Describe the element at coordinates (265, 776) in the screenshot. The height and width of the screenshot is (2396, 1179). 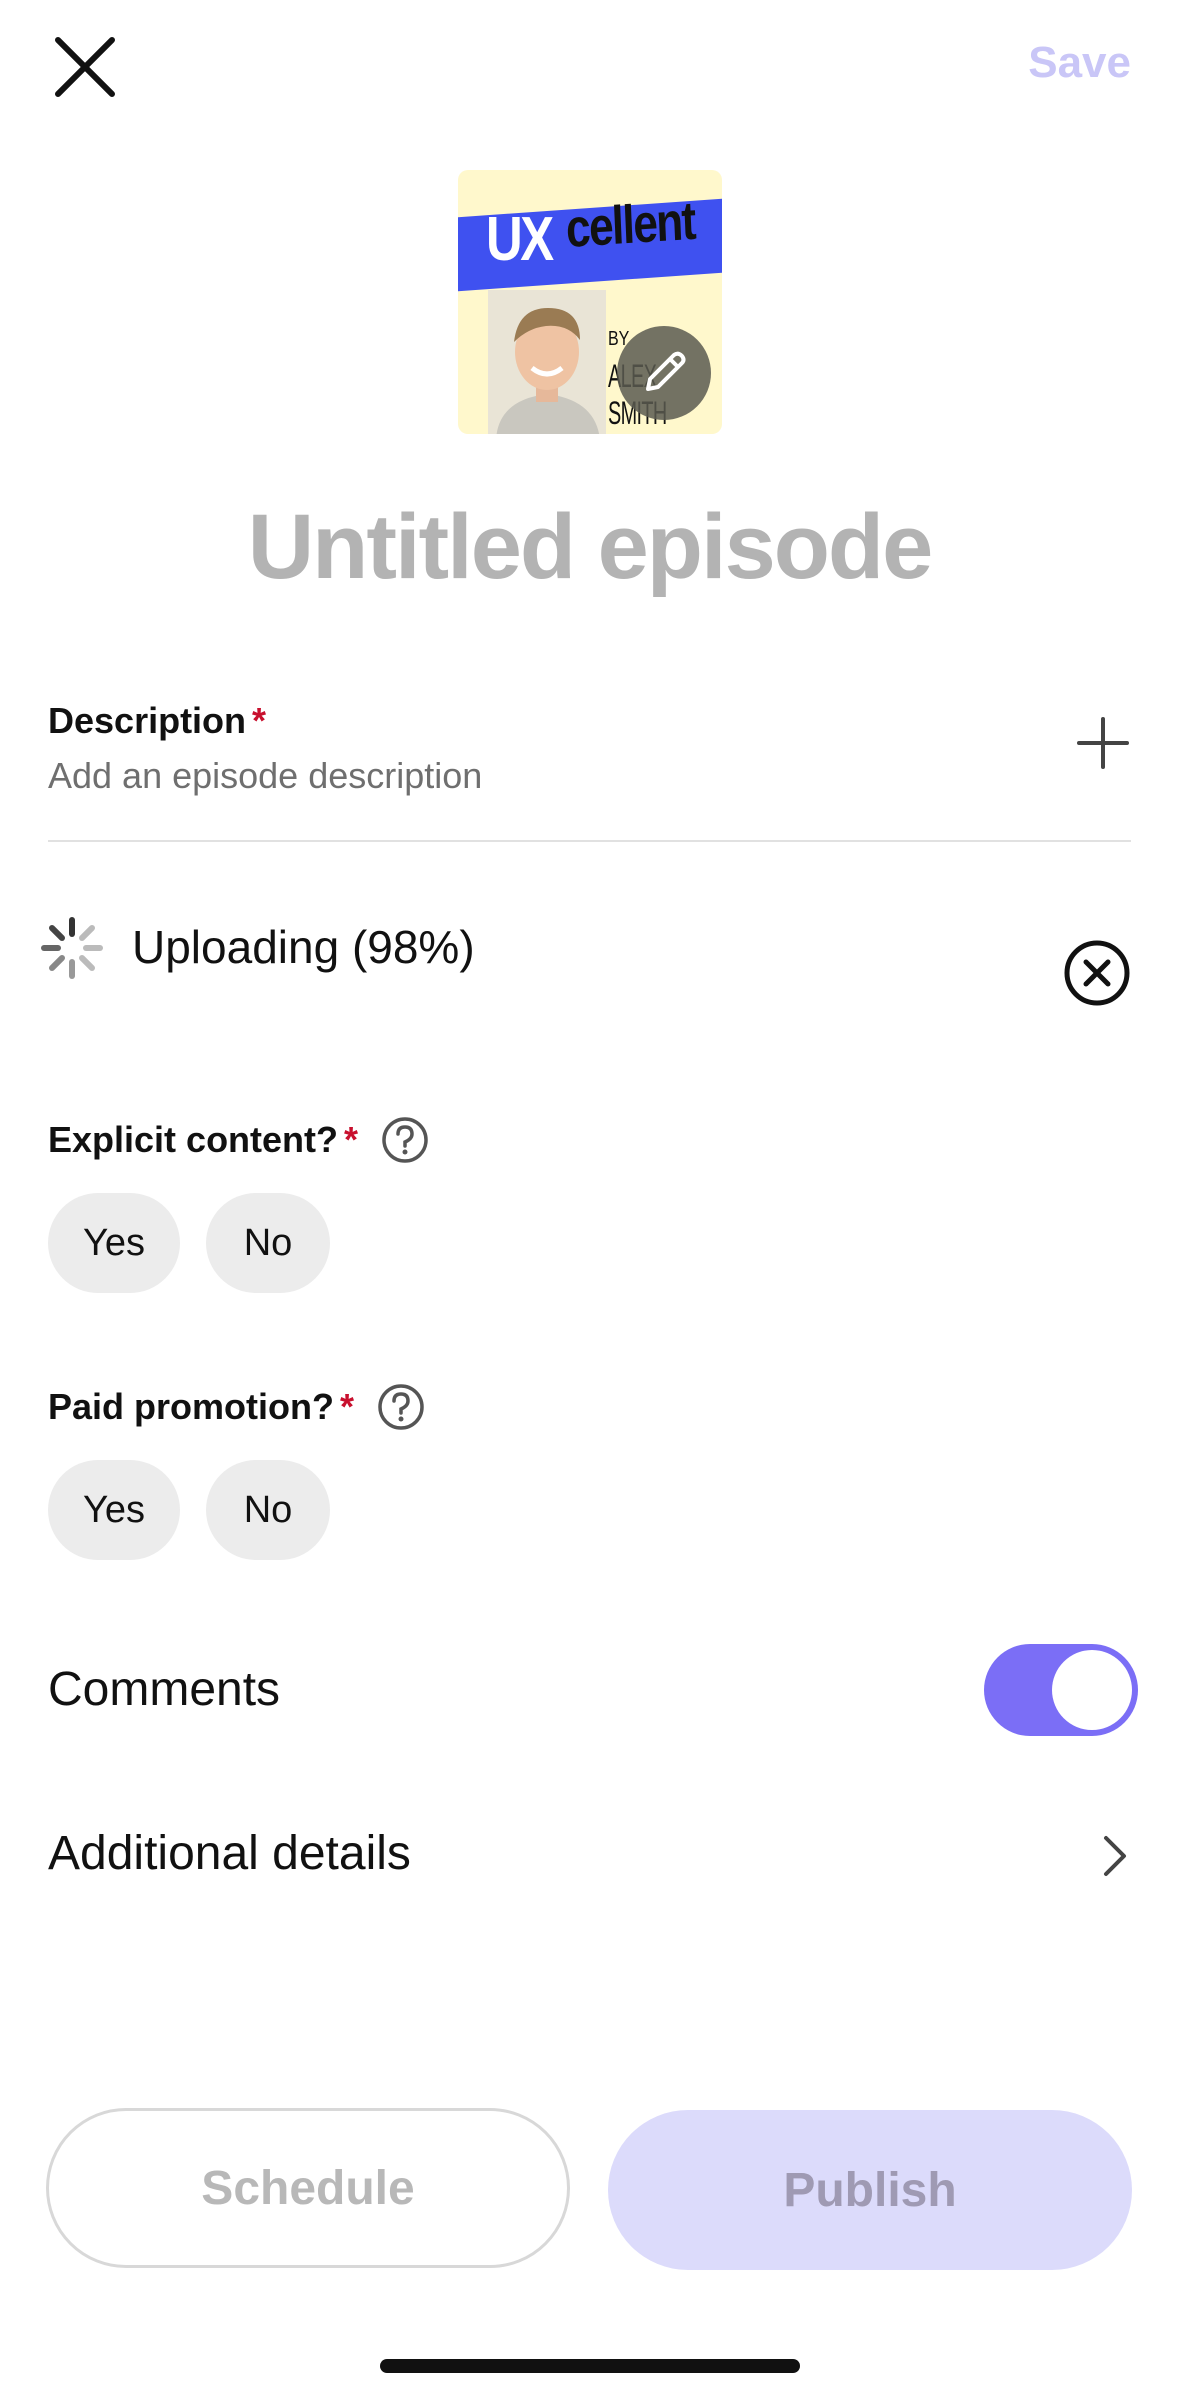
I see `description-input: Add an episode description` at that location.